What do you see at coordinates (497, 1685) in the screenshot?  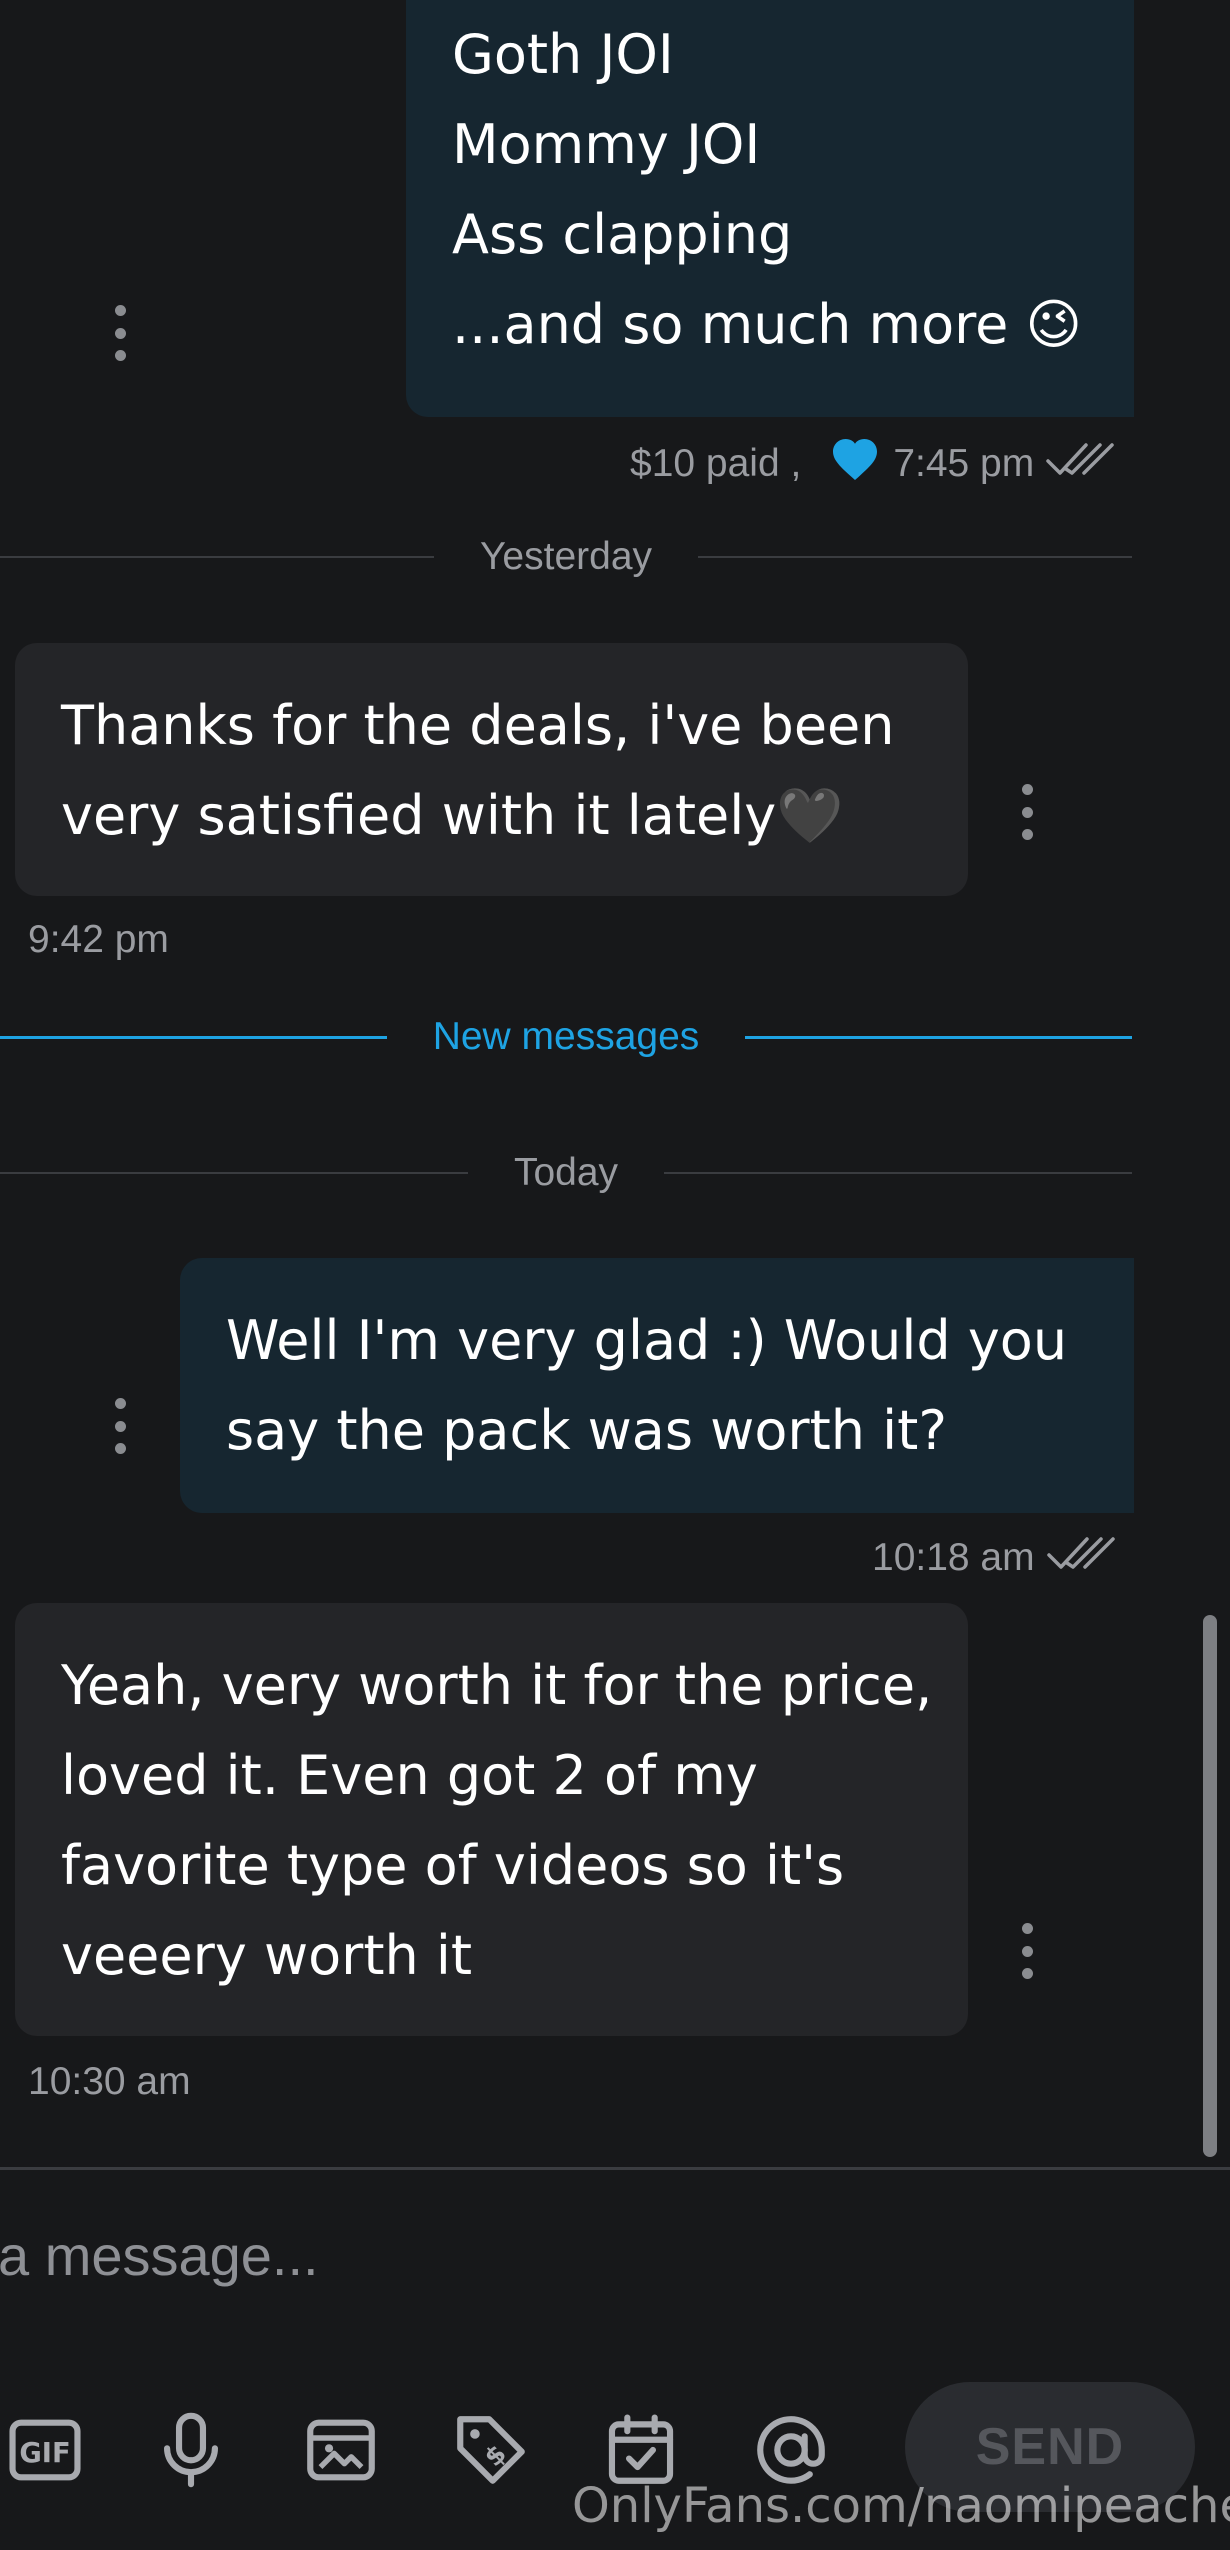 I see `message-line: Yeah, very worth it for the price,` at bounding box center [497, 1685].